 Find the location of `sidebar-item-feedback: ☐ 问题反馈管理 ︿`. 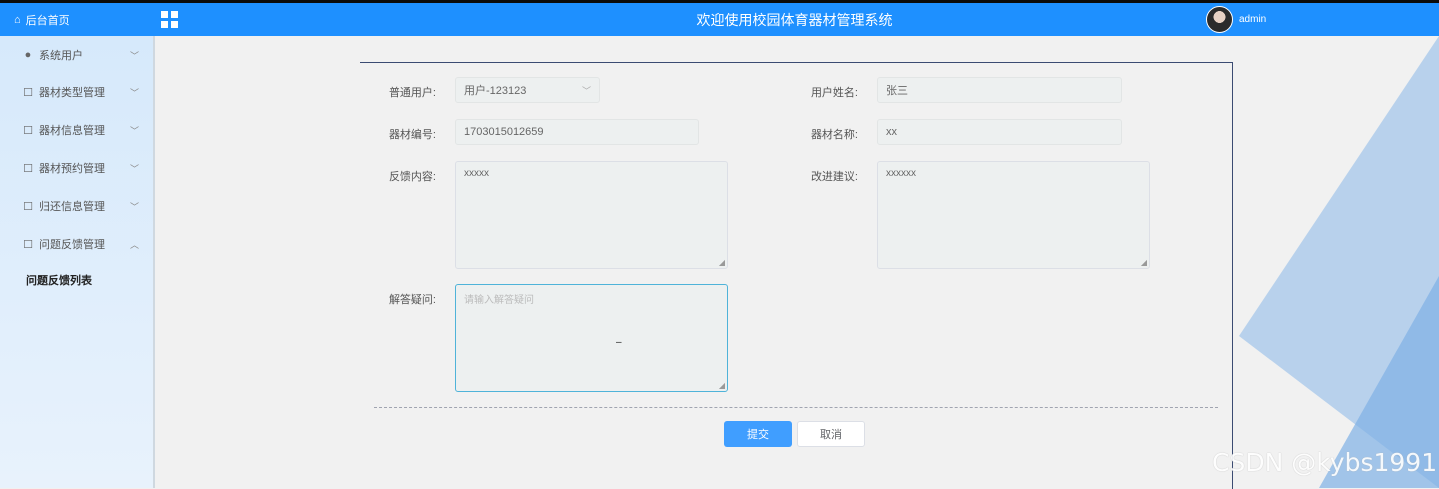

sidebar-item-feedback: ☐ 问题反馈管理 ︿ is located at coordinates (76, 244).